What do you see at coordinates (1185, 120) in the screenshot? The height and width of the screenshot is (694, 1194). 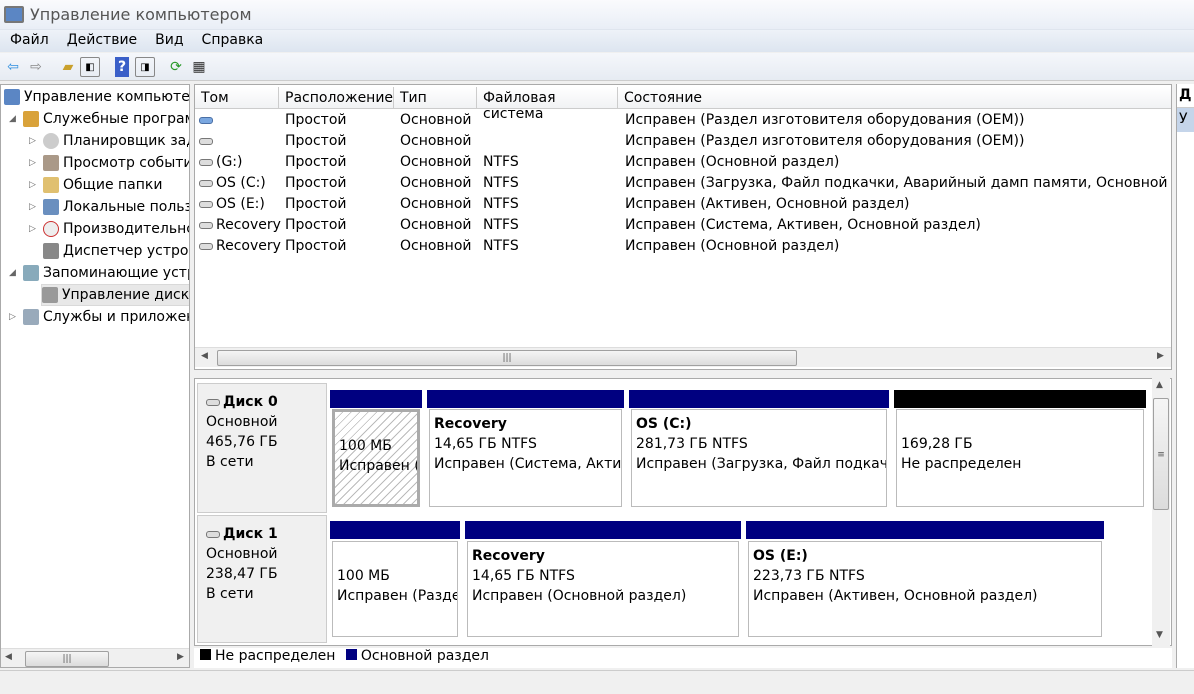 I see `actions-item: У` at bounding box center [1185, 120].